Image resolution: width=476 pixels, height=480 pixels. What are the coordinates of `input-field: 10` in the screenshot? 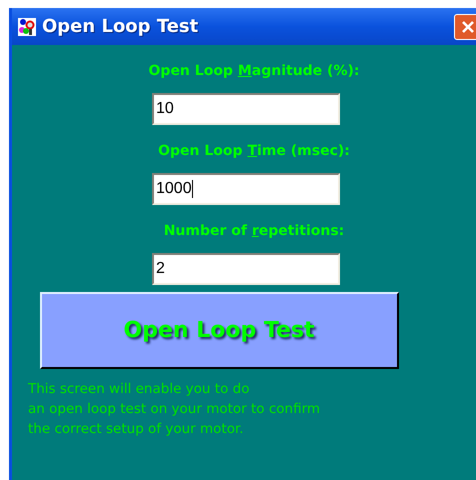 It's located at (246, 109).